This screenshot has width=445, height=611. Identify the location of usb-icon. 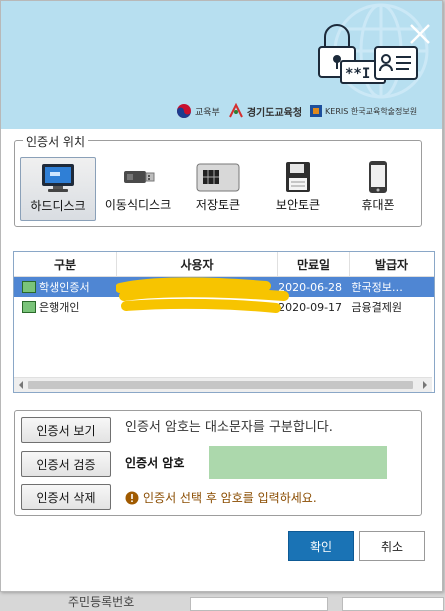
(139, 177).